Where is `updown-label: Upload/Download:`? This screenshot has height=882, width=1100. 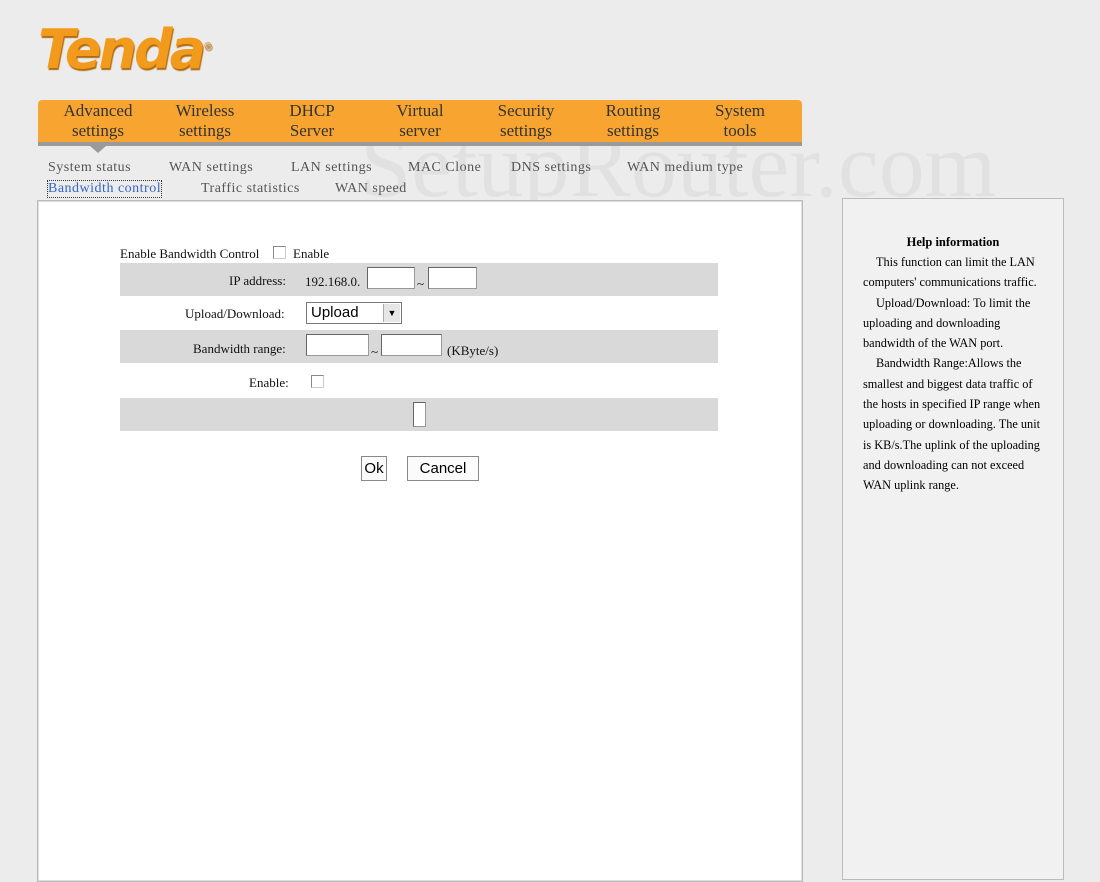 updown-label: Upload/Download: is located at coordinates (235, 313).